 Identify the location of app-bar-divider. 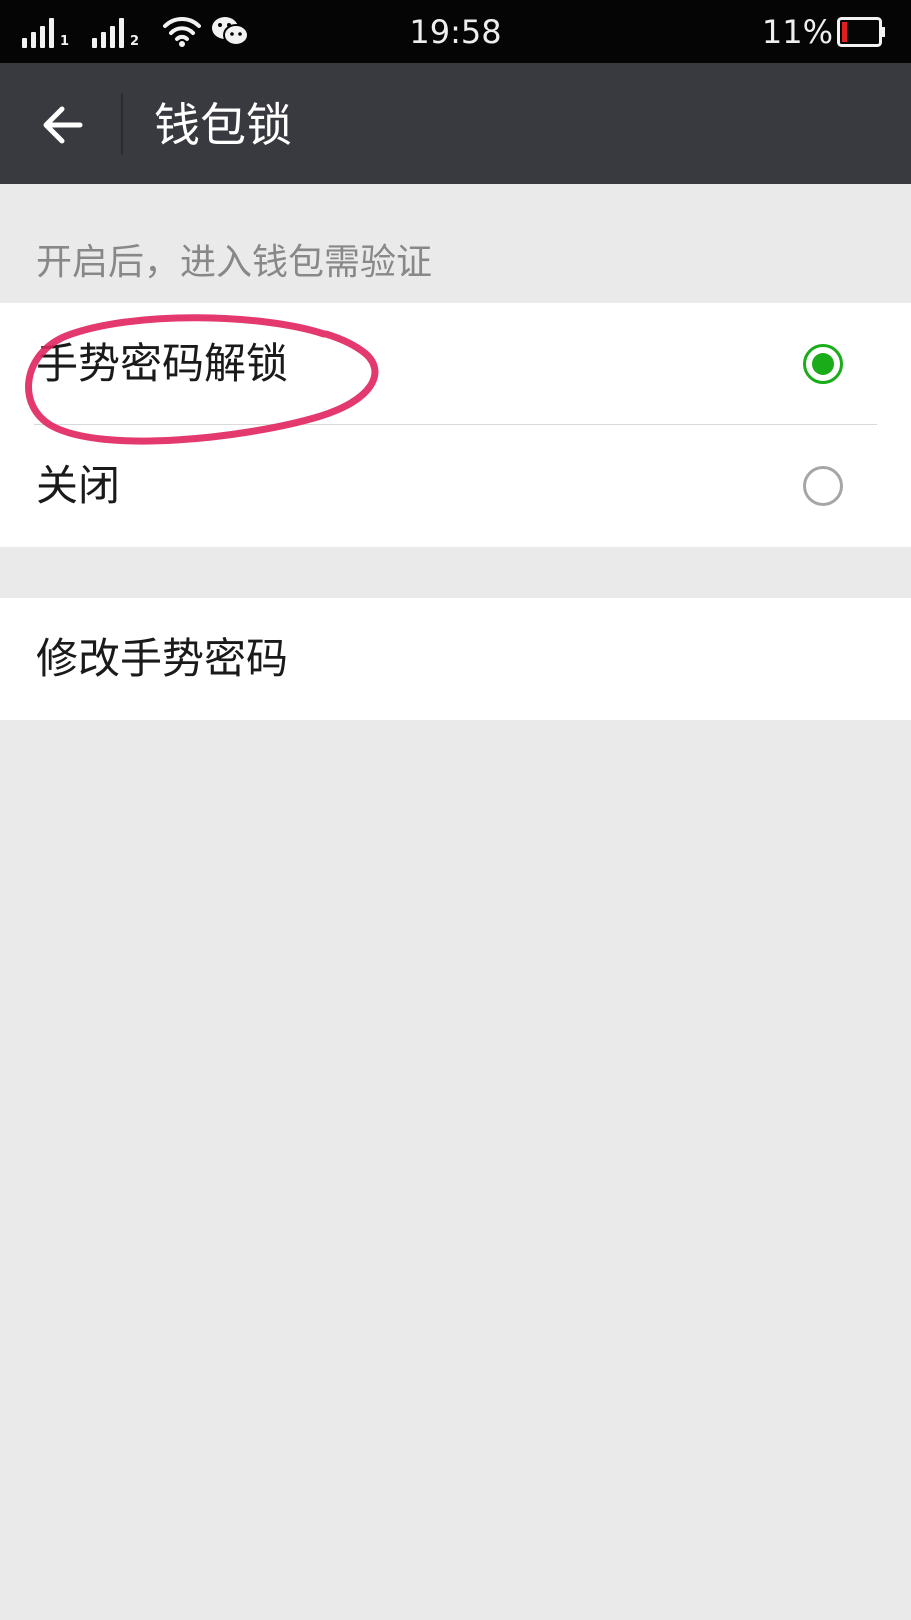
(122, 124).